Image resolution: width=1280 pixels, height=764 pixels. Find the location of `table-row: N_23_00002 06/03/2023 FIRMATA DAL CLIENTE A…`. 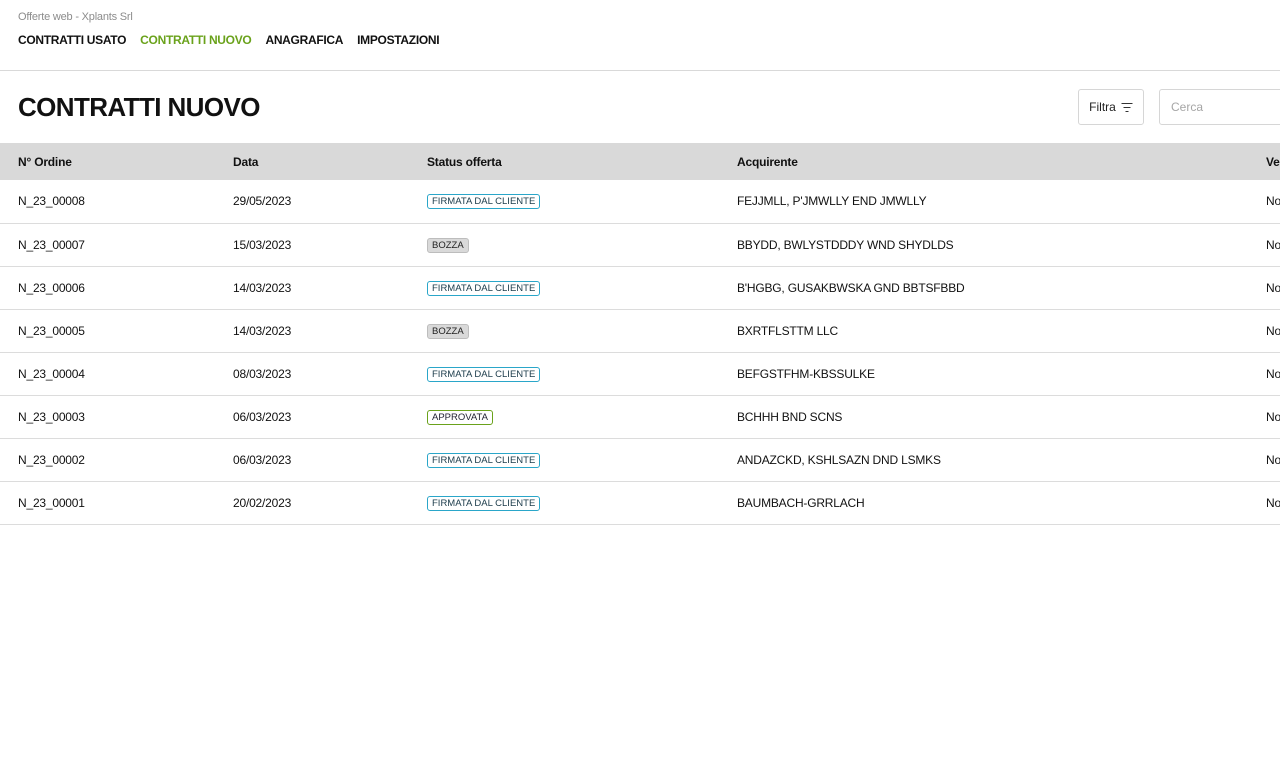

table-row: N_23_00002 06/03/2023 FIRMATA DAL CLIENTE A… is located at coordinates (640, 459).